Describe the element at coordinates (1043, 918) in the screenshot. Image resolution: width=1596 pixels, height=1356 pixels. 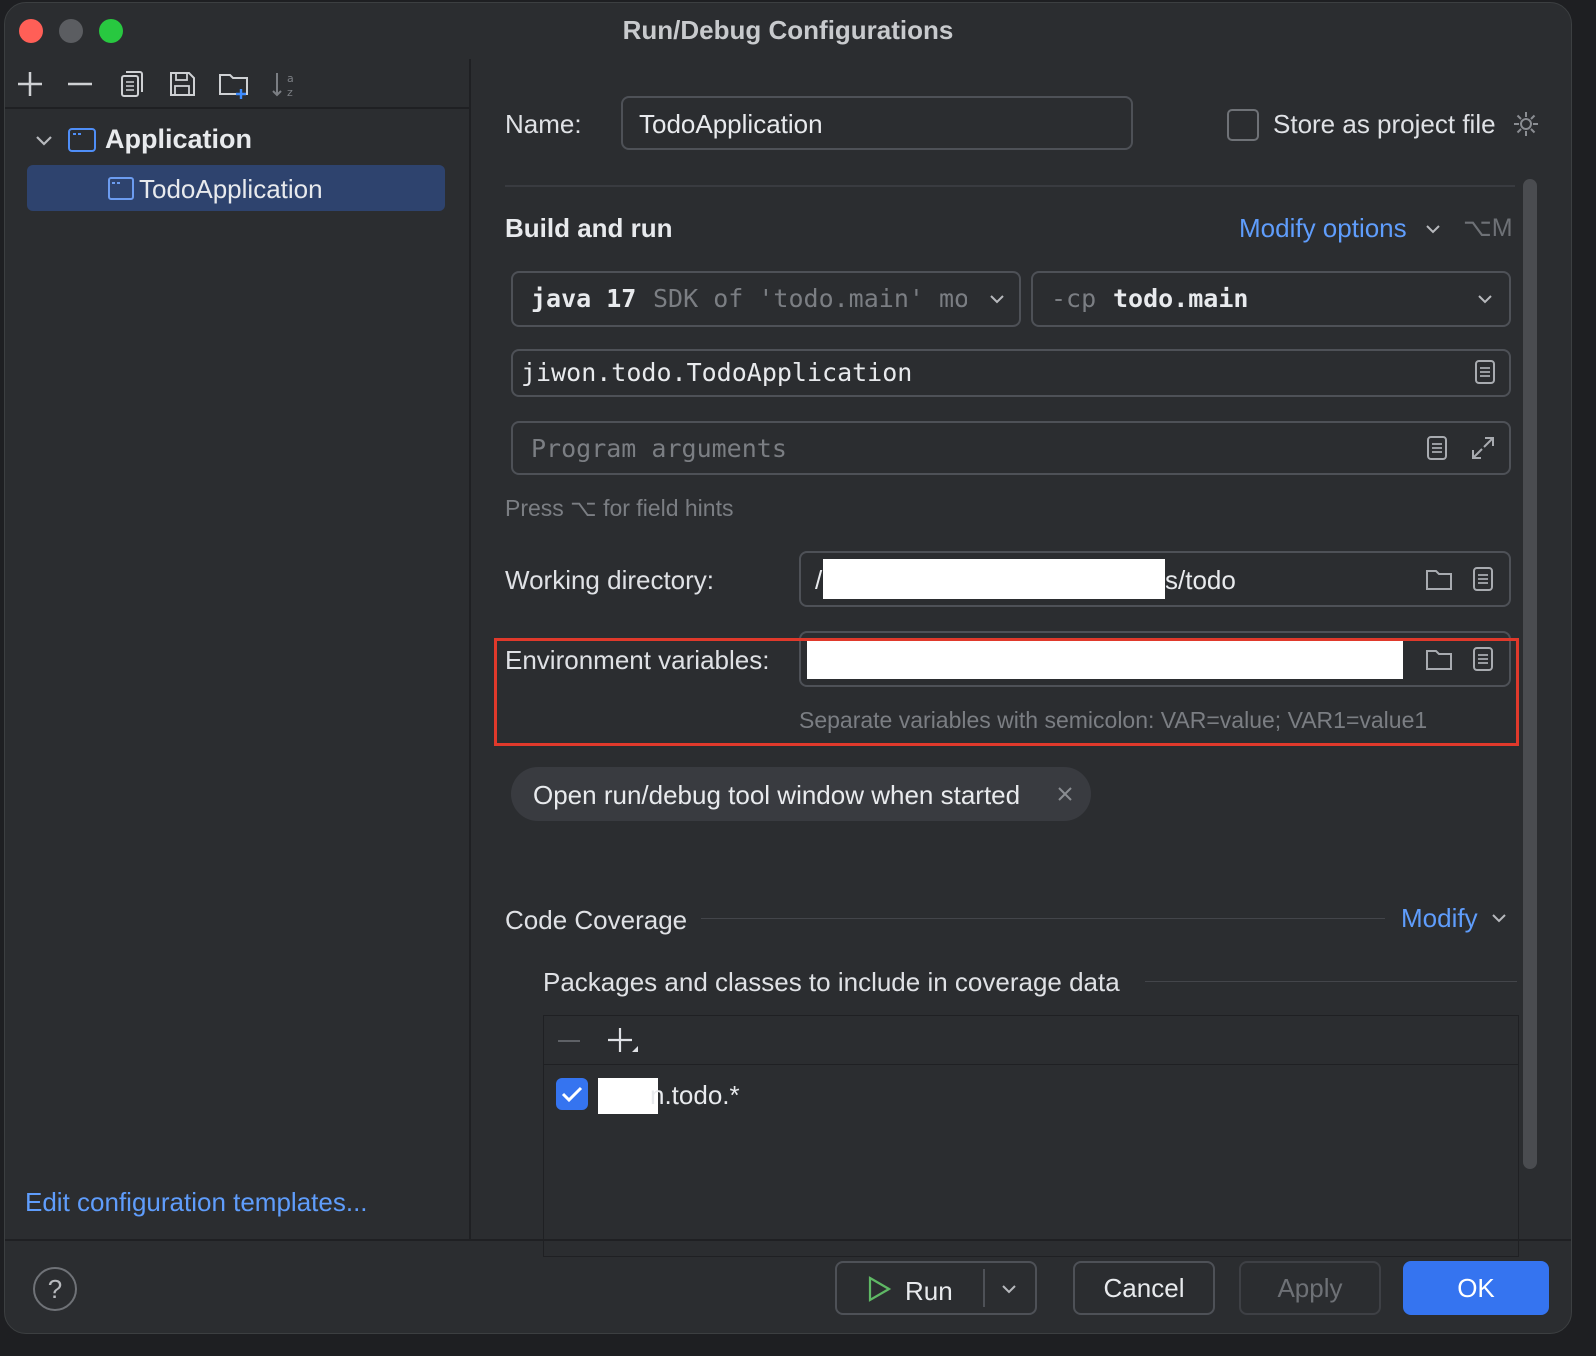
I see `code-coverage-separator` at that location.